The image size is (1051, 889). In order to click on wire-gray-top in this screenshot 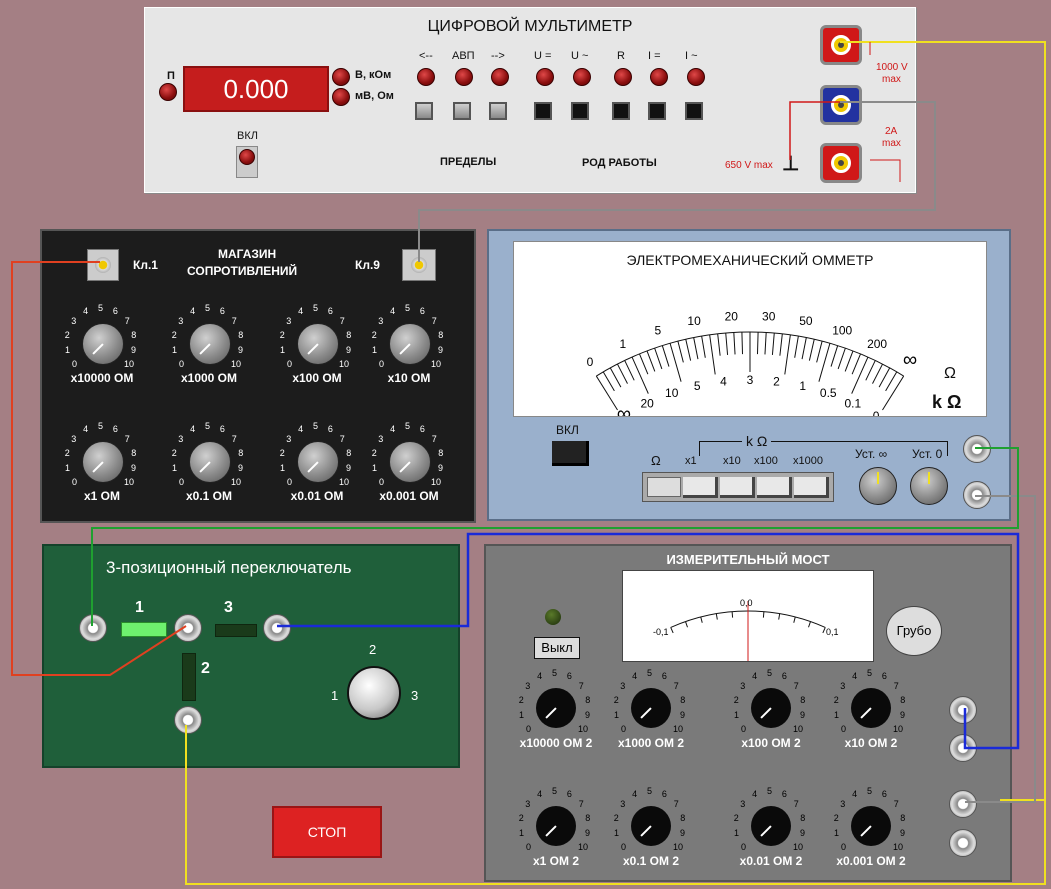, I will do `click(677, 181)`.